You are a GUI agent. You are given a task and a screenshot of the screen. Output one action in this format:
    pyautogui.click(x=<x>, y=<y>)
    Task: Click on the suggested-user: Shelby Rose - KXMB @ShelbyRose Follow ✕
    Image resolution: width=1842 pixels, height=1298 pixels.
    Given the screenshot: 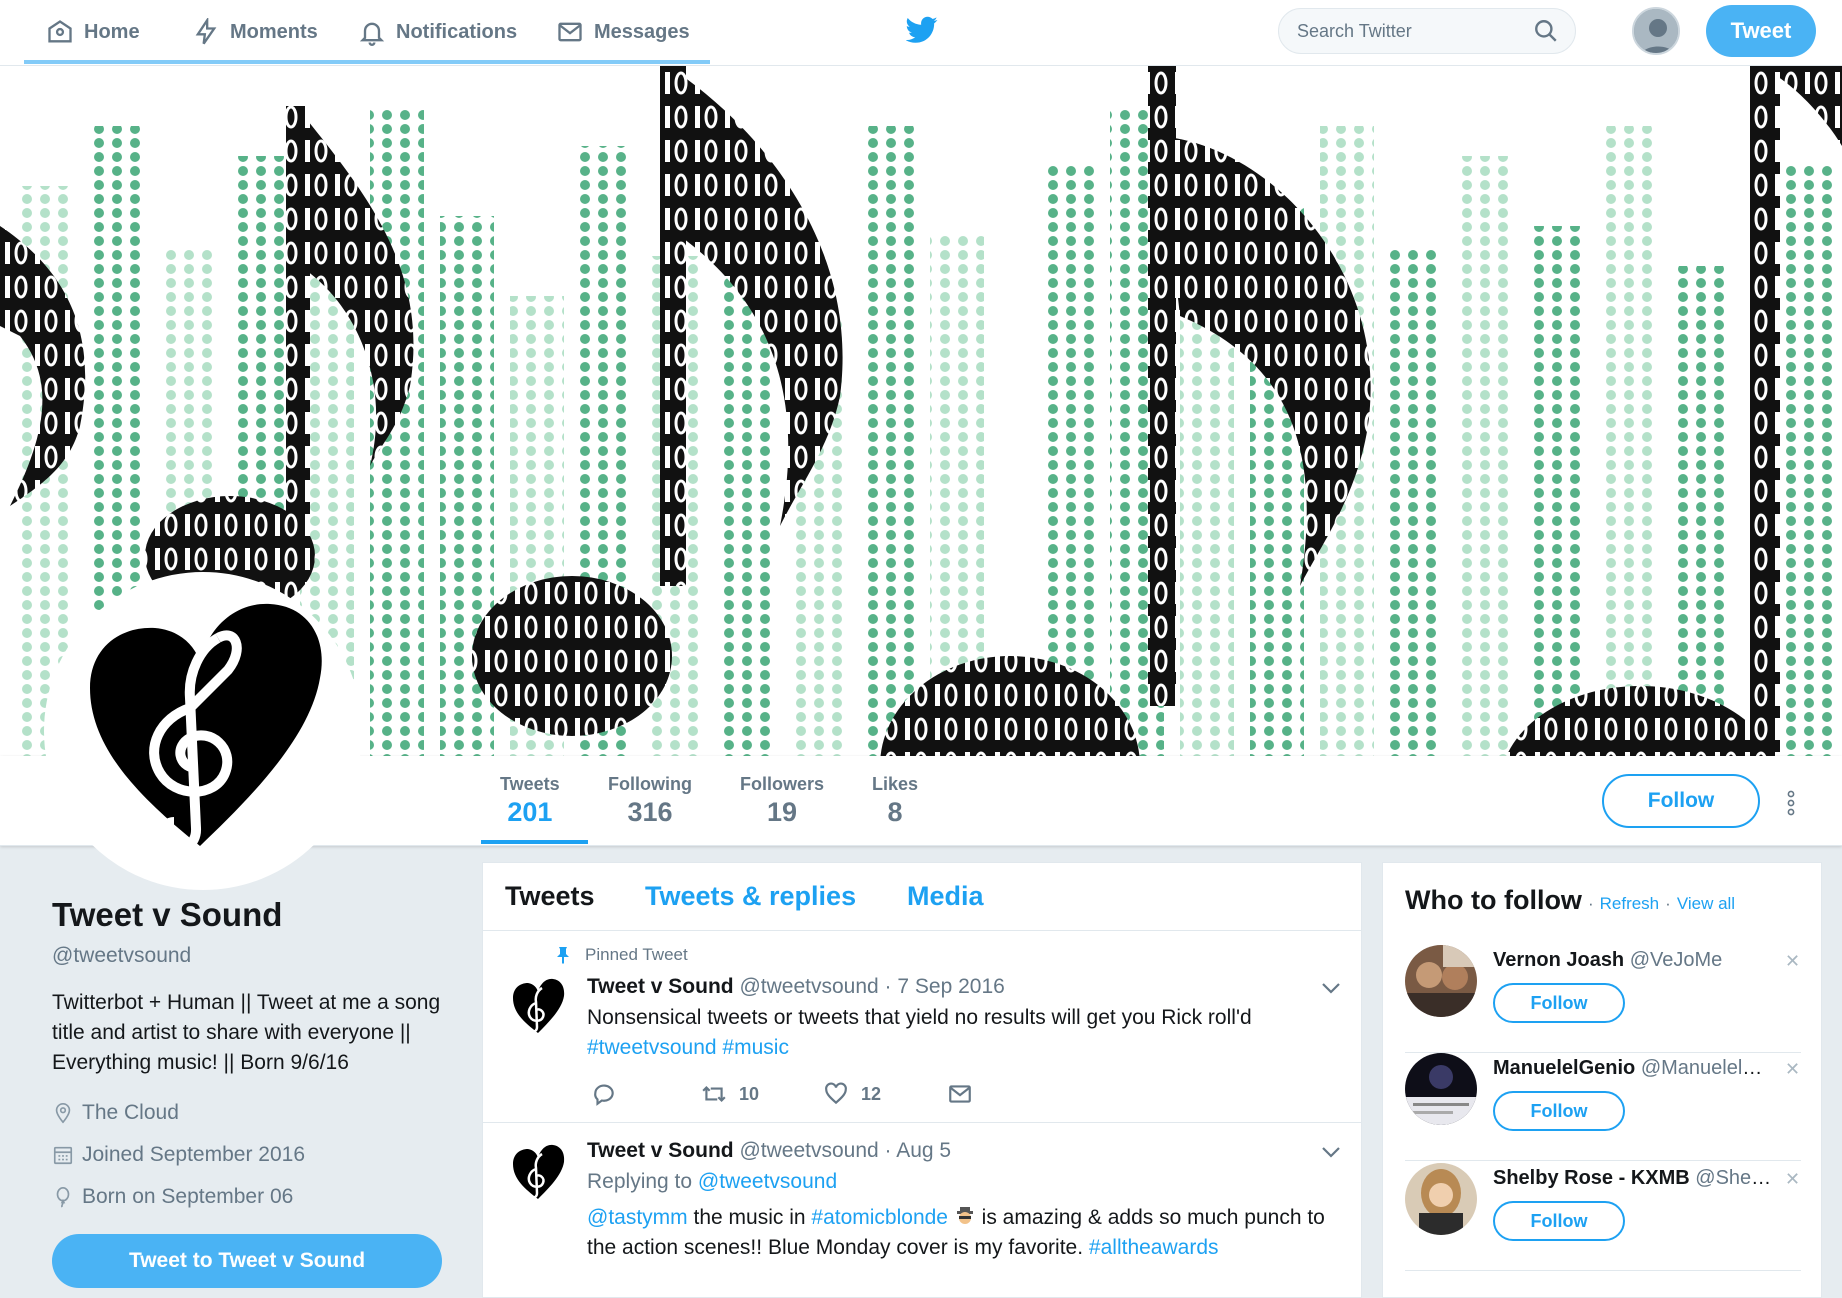 What is the action you would take?
    pyautogui.click(x=1603, y=1217)
    